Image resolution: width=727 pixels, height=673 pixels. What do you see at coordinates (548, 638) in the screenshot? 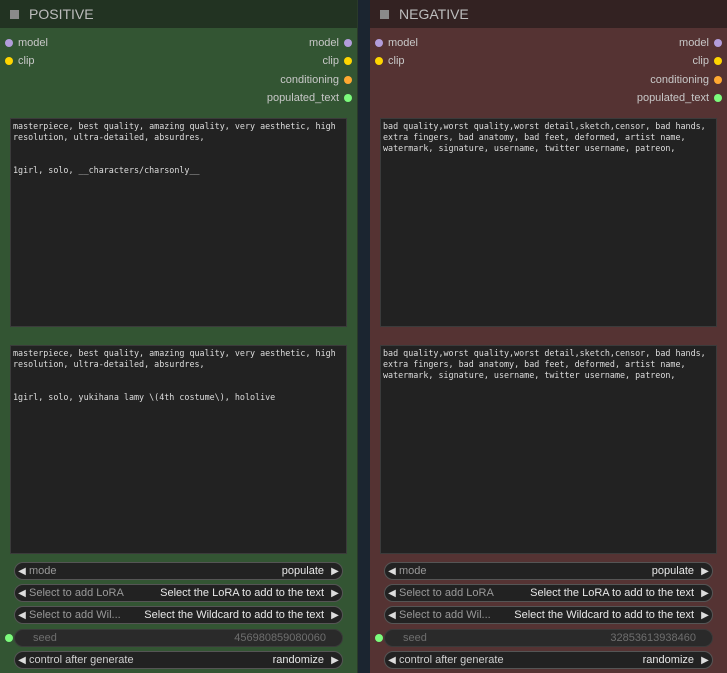
I see `seed-widget: seed 32853613938460` at bounding box center [548, 638].